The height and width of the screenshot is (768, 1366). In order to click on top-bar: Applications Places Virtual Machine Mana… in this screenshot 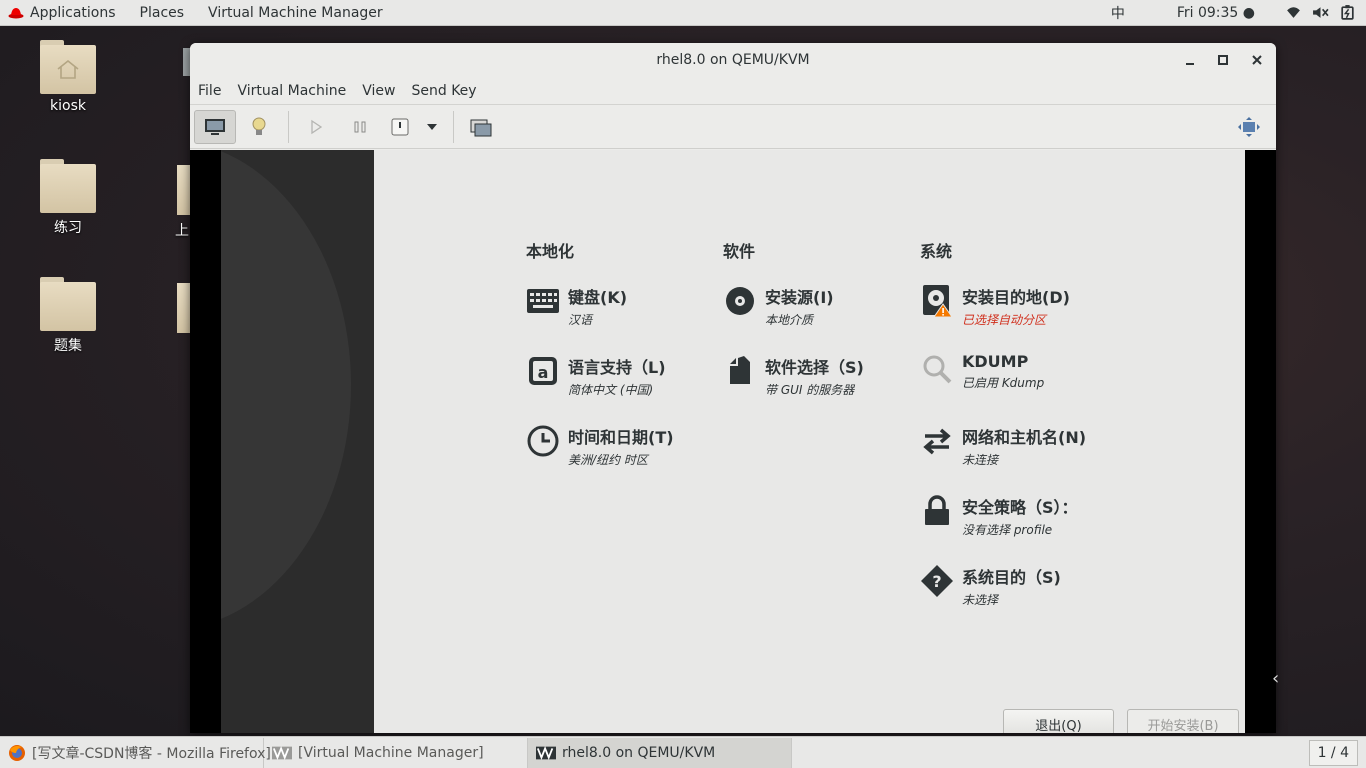, I will do `click(683, 13)`.